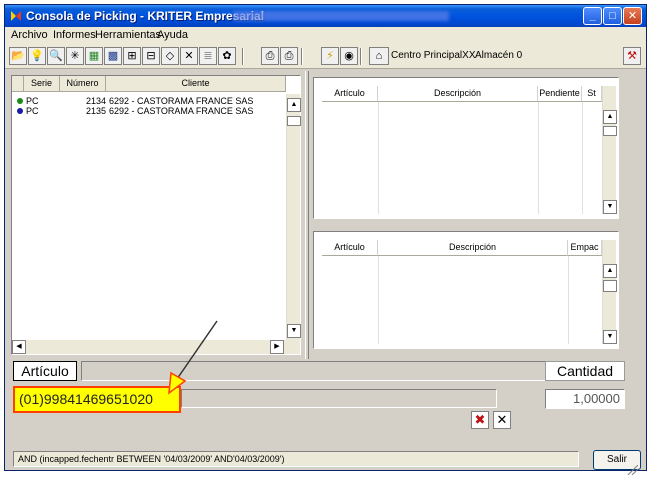 This screenshot has height=479, width=651. I want to click on maximize-button: □, so click(612, 16).